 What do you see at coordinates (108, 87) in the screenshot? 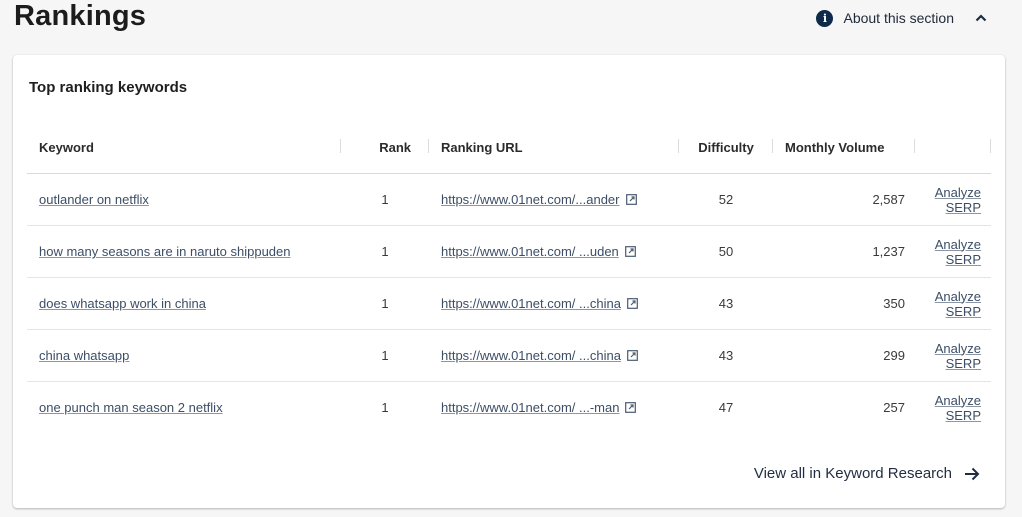
I see `card-title: Top ranking keywords` at bounding box center [108, 87].